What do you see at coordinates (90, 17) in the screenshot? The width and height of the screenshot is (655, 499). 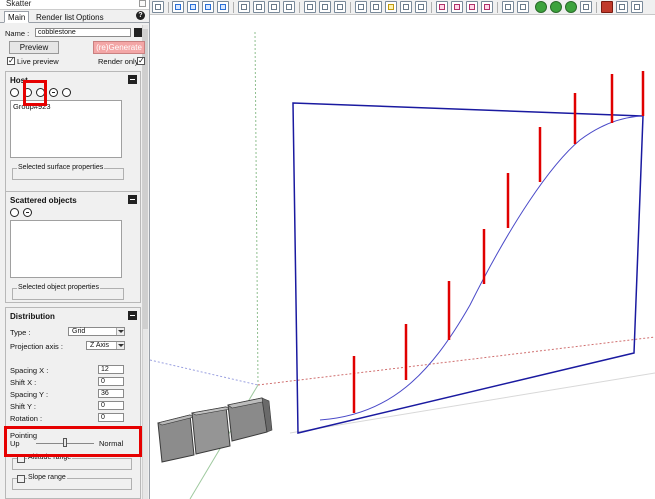 I see `tab-options: Options` at bounding box center [90, 17].